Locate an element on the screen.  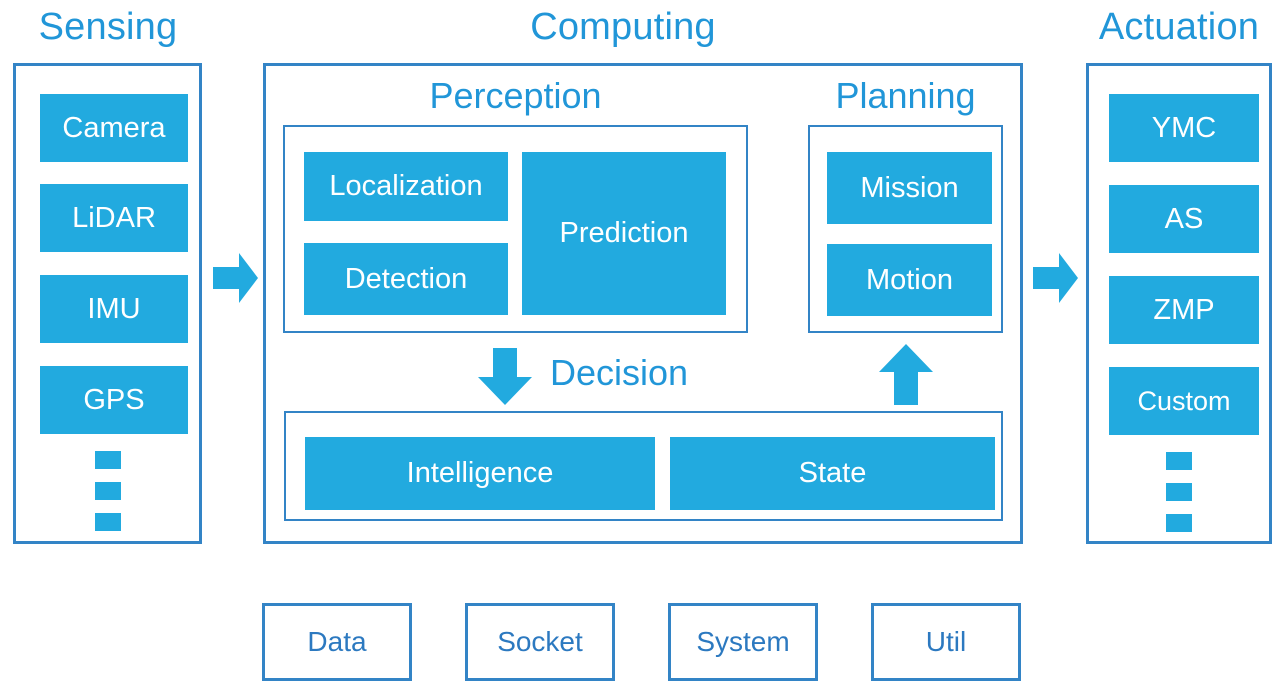
sensing-container: Camera LiDAR IMU GPS is located at coordinates (107, 303).